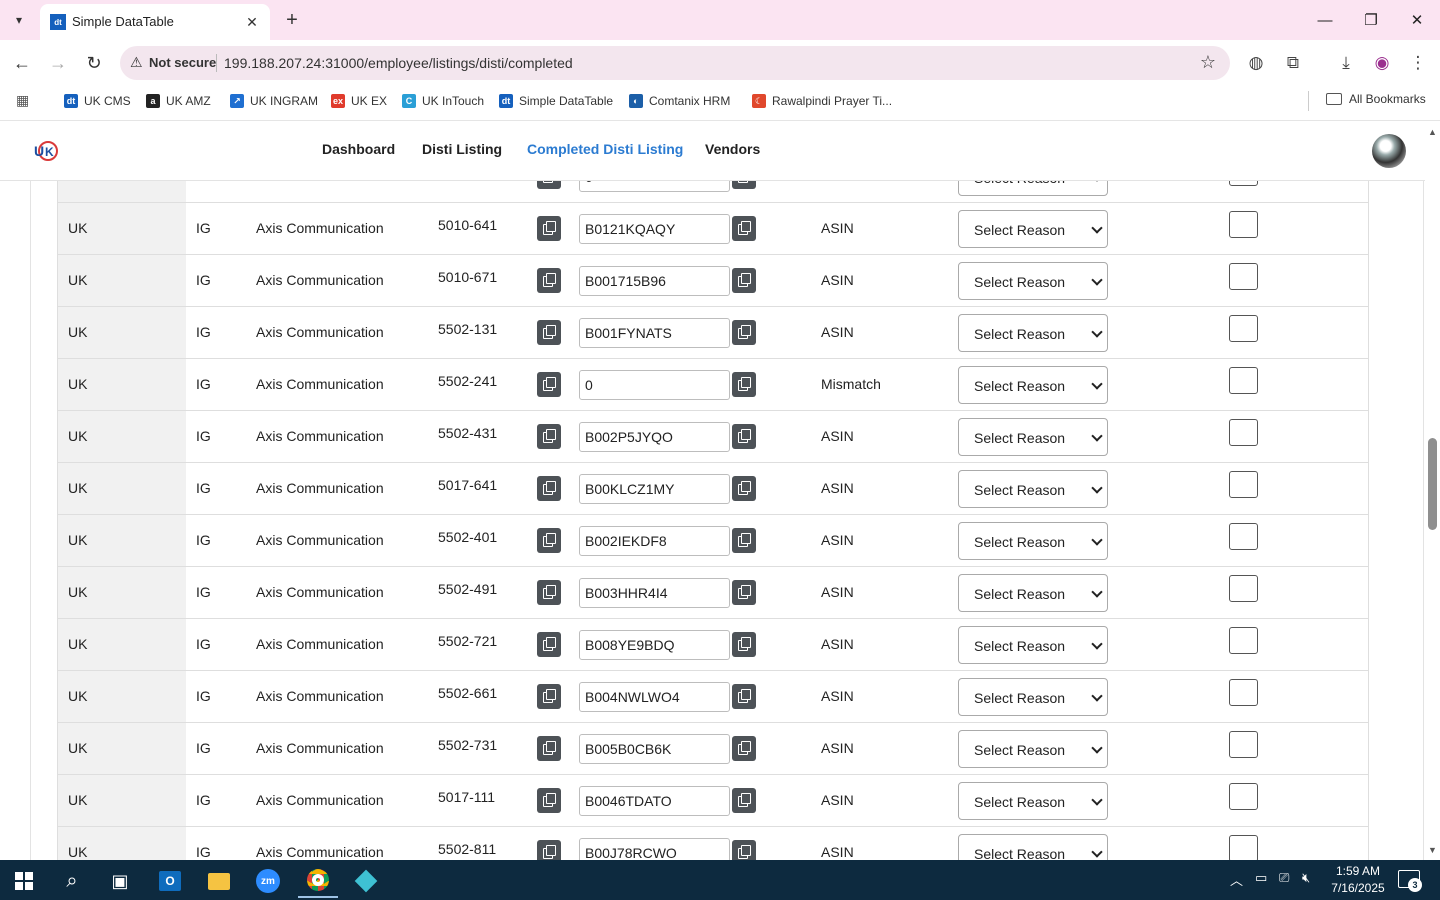 The width and height of the screenshot is (1440, 900). I want to click on nav-dashboard: Dashboard, so click(358, 149).